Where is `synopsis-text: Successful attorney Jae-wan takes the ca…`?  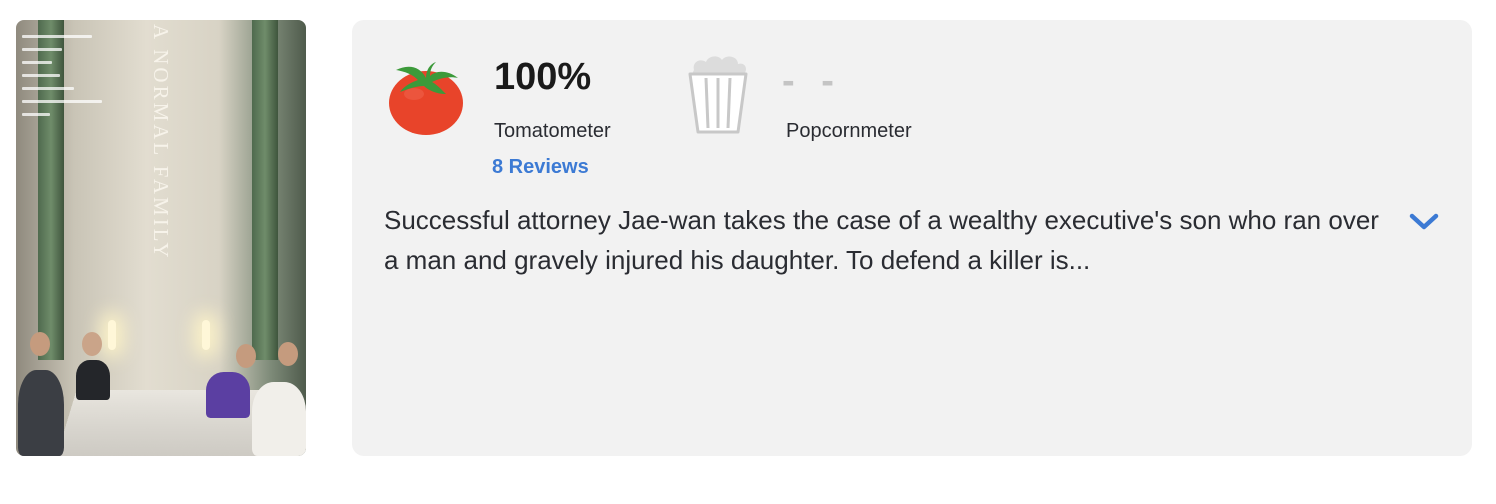
synopsis-text: Successful attorney Jae-wan takes the ca… is located at coordinates (881, 240).